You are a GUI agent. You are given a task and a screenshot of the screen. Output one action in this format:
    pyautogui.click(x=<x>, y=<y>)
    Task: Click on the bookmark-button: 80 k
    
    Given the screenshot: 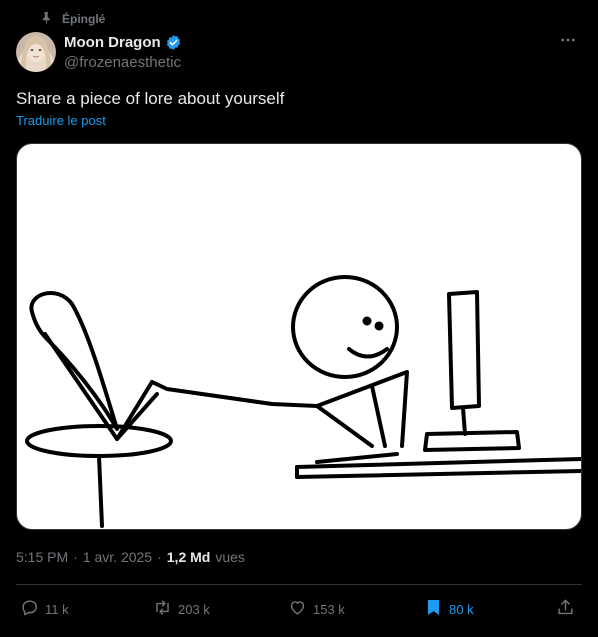 What is the action you would take?
    pyautogui.click(x=449, y=609)
    